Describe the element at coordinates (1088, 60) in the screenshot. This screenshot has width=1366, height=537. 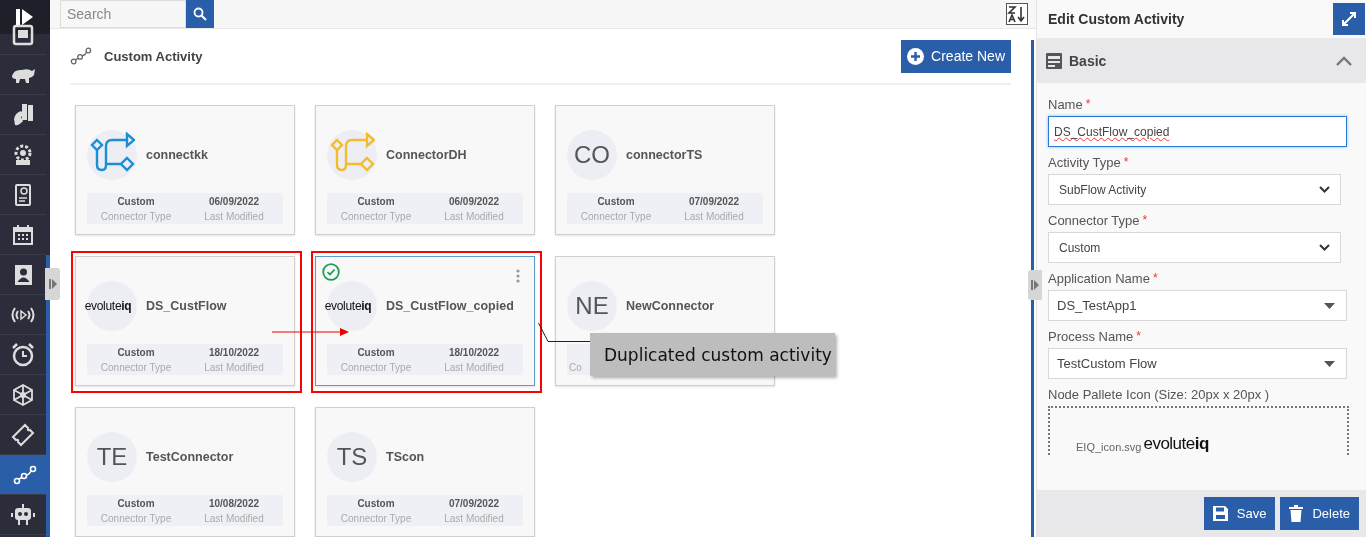
I see `section-title: Basic` at that location.